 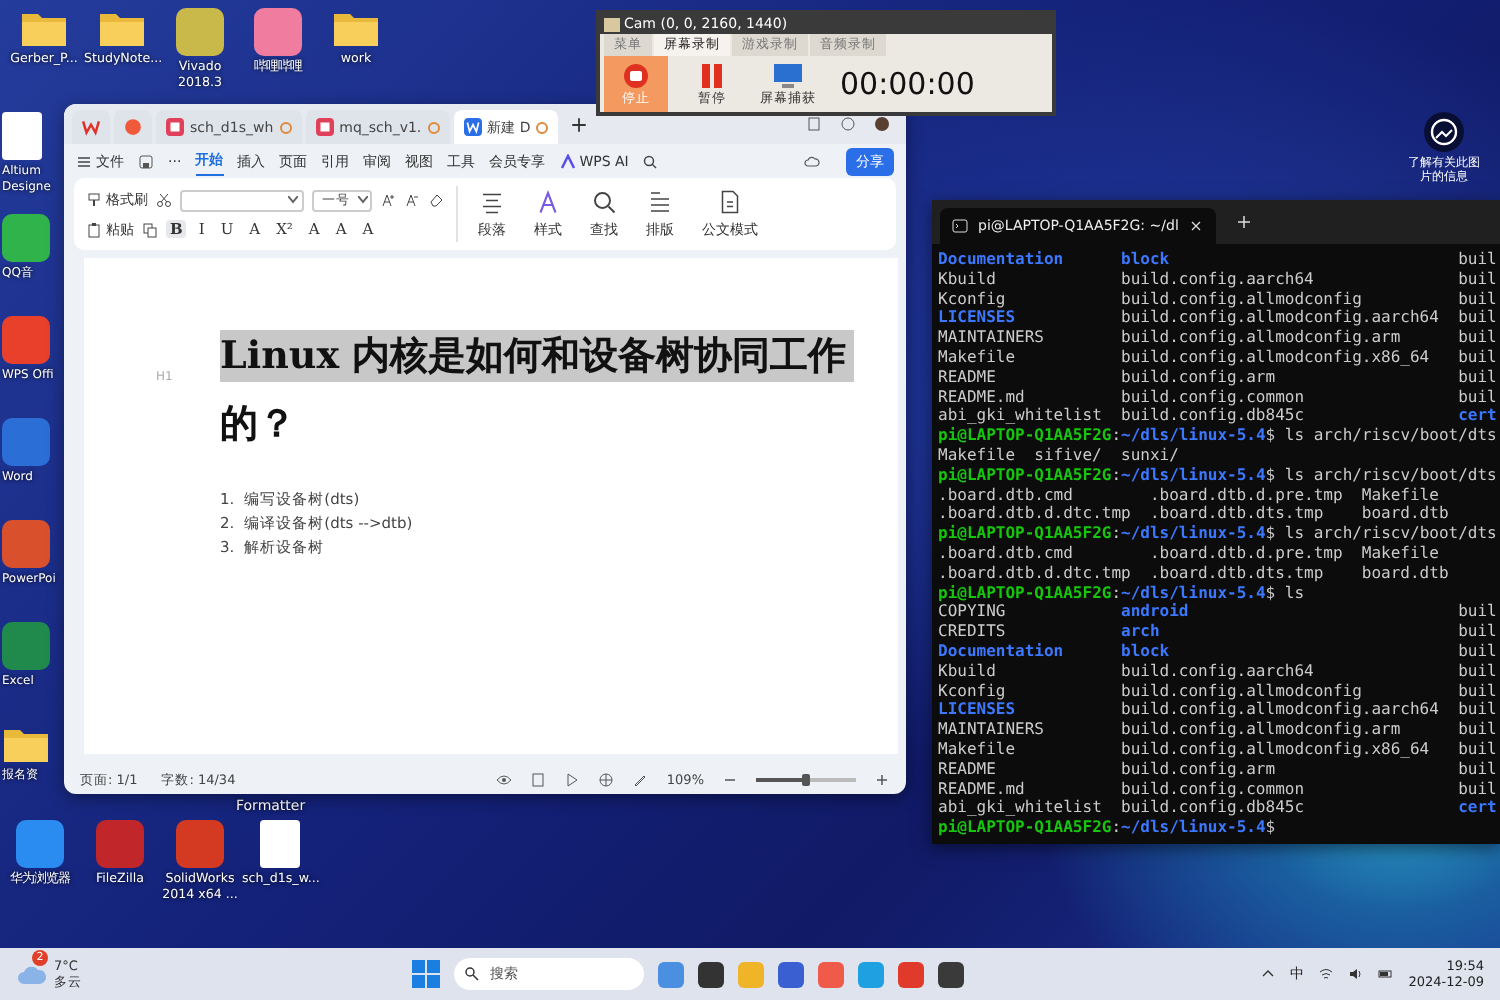 What do you see at coordinates (640, 780) in the screenshot?
I see `pen-icon` at bounding box center [640, 780].